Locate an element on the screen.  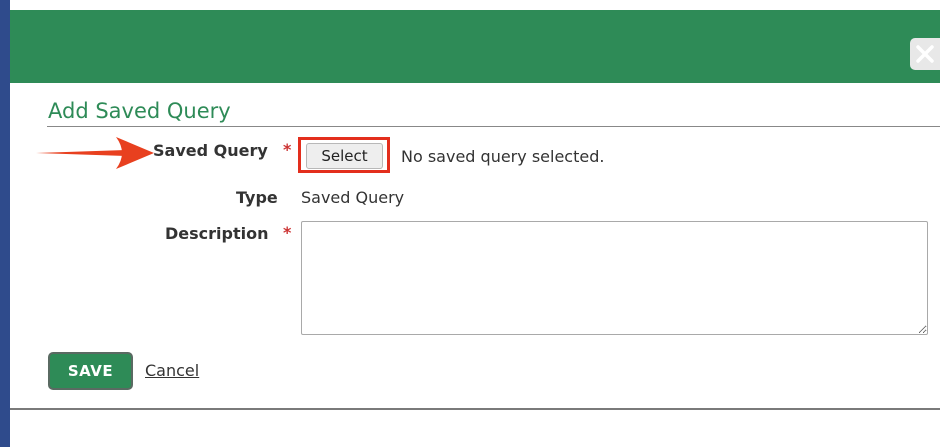
saved-query-label: Saved Query is located at coordinates (210, 150).